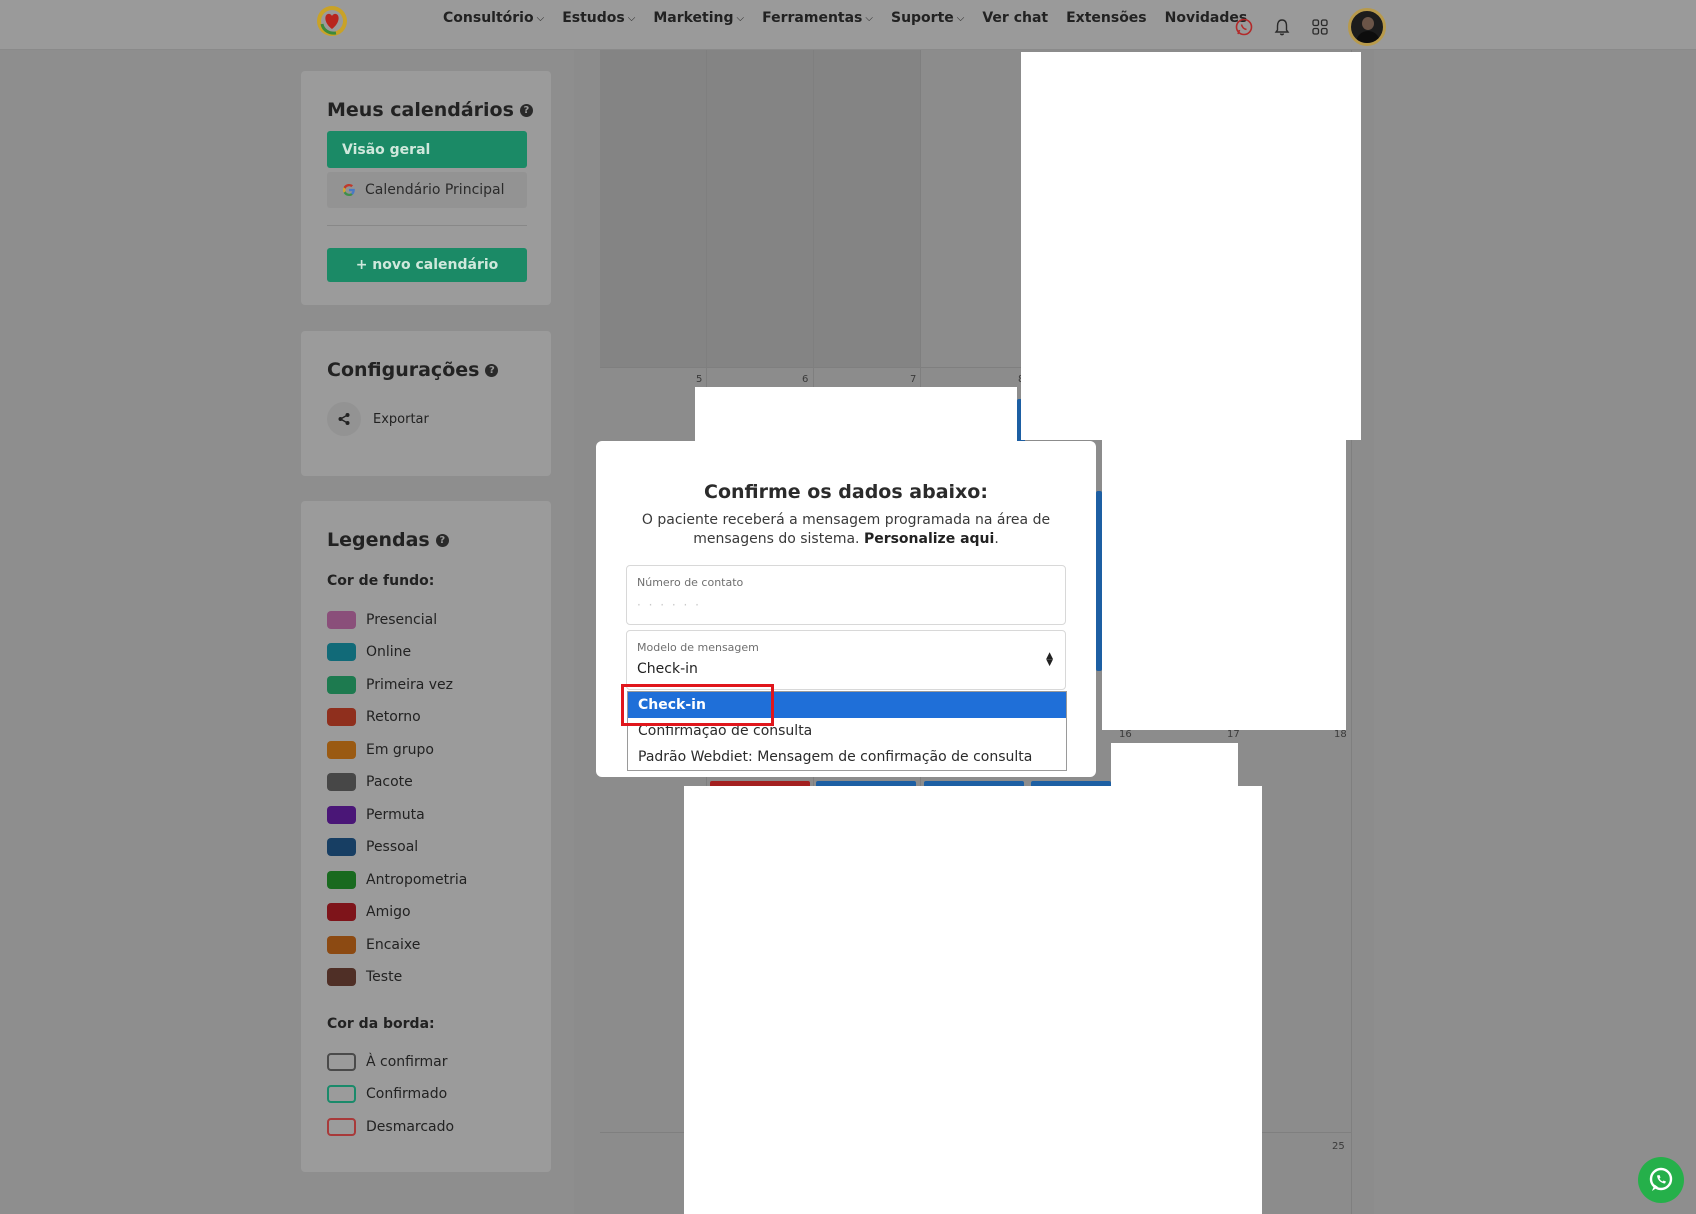 Image resolution: width=1696 pixels, height=1214 pixels. Describe the element at coordinates (846, 660) in the screenshot. I see `message-template-select: Modelo de mensagem Check-in ▲ ▼` at that location.